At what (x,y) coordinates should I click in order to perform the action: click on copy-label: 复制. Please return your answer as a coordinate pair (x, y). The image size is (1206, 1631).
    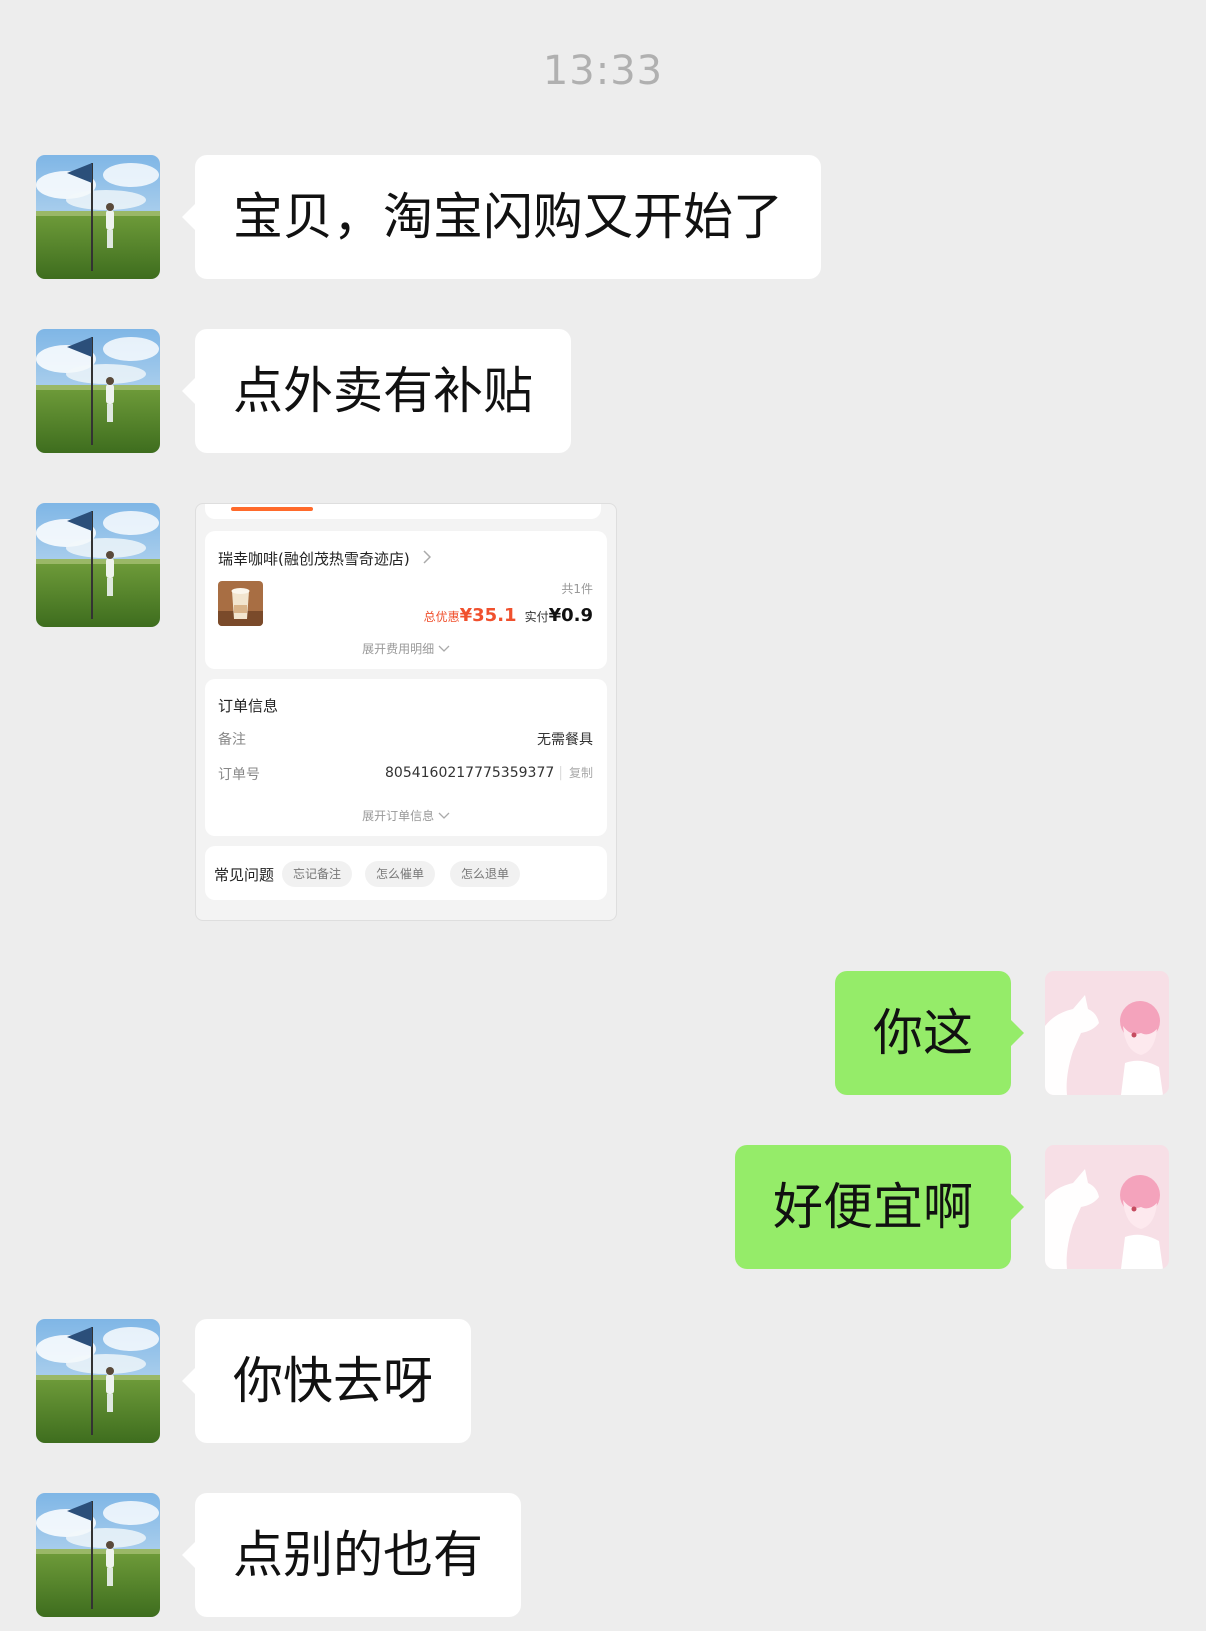
    Looking at the image, I should click on (580, 773).